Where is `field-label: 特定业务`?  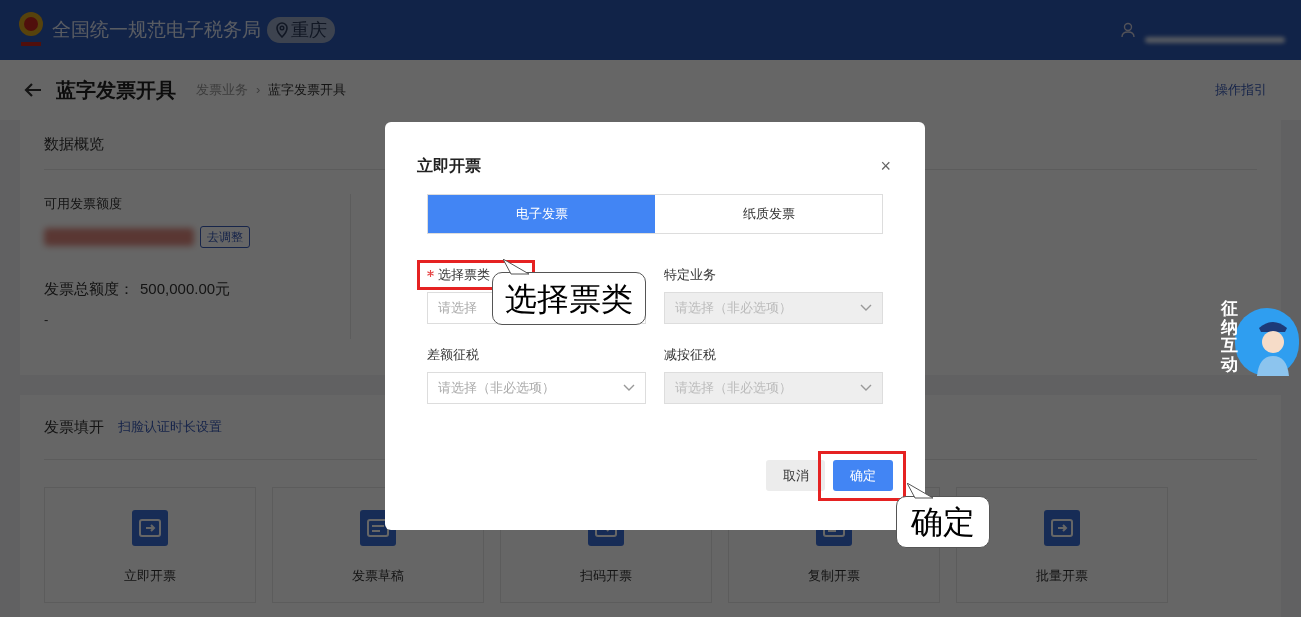
field-label: 特定业务 is located at coordinates (690, 275).